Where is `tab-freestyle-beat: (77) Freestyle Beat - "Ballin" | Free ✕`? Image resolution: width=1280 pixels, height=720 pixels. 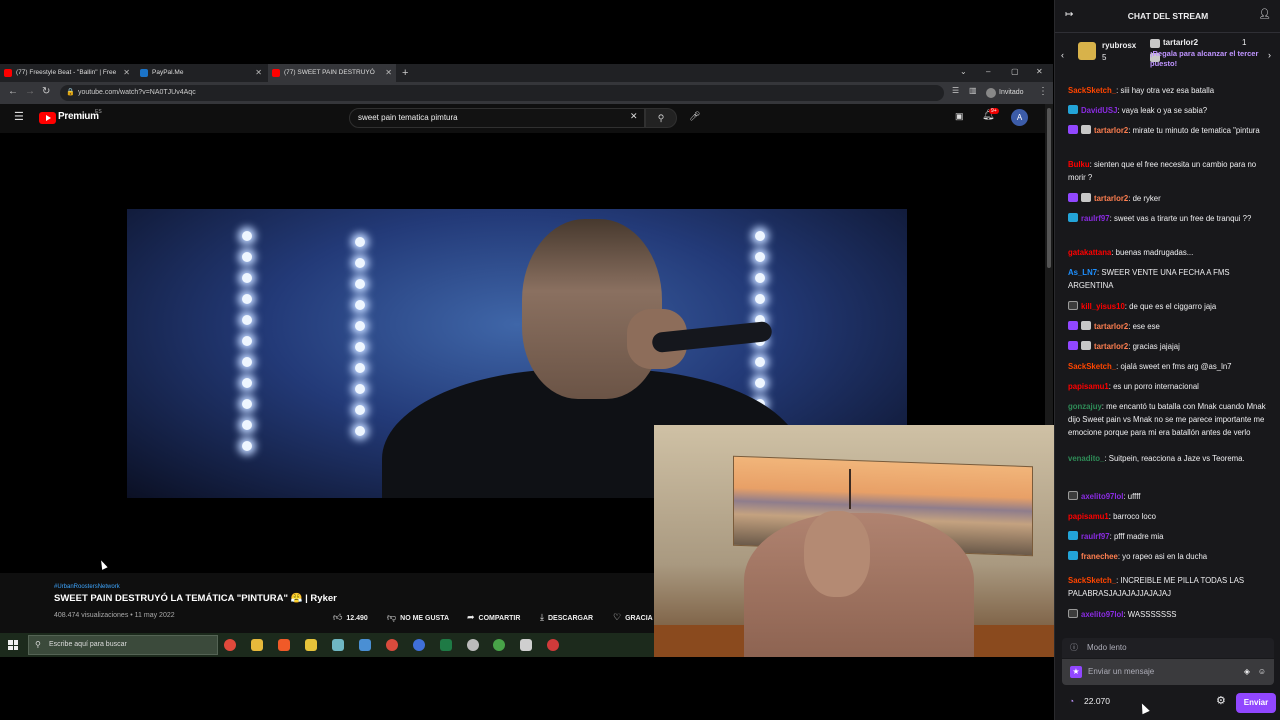
tab-freestyle-beat: (77) Freestyle Beat - "Ballin" | Free ✕ is located at coordinates (67, 73).